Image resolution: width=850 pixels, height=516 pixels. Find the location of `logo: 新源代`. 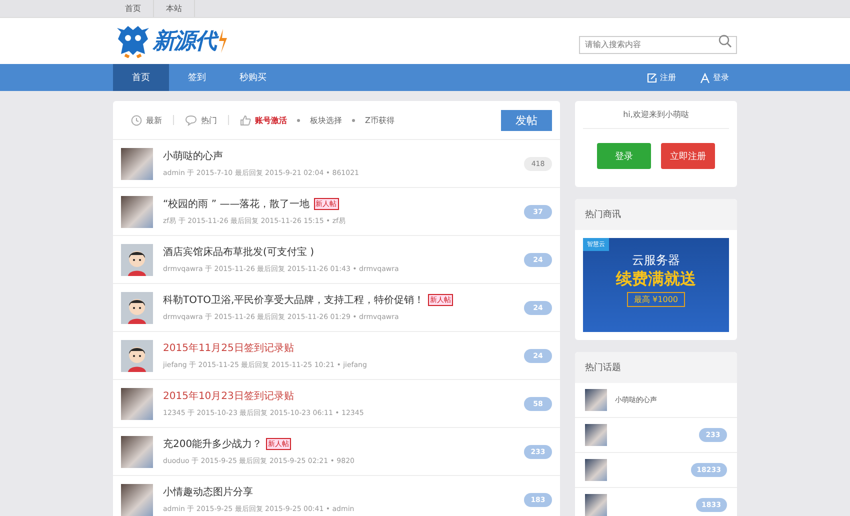

logo: 新源代 is located at coordinates (171, 41).